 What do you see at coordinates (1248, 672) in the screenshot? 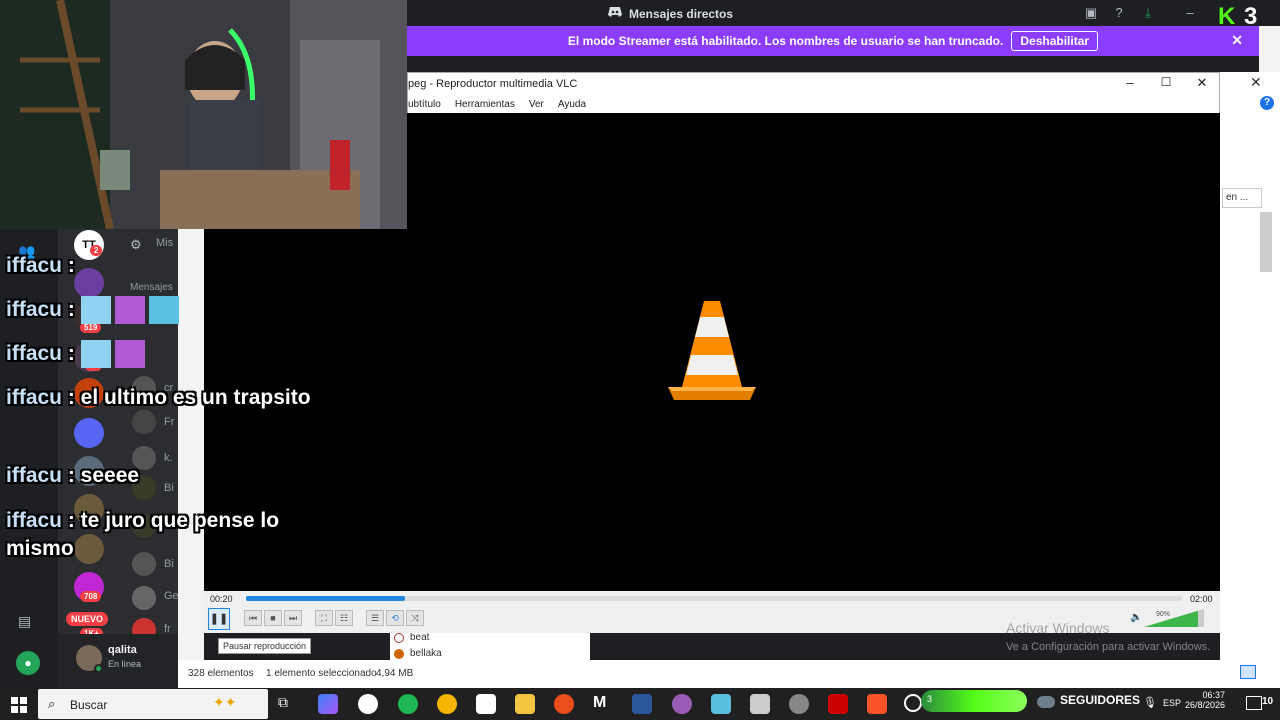
I see `details-view-icon` at bounding box center [1248, 672].